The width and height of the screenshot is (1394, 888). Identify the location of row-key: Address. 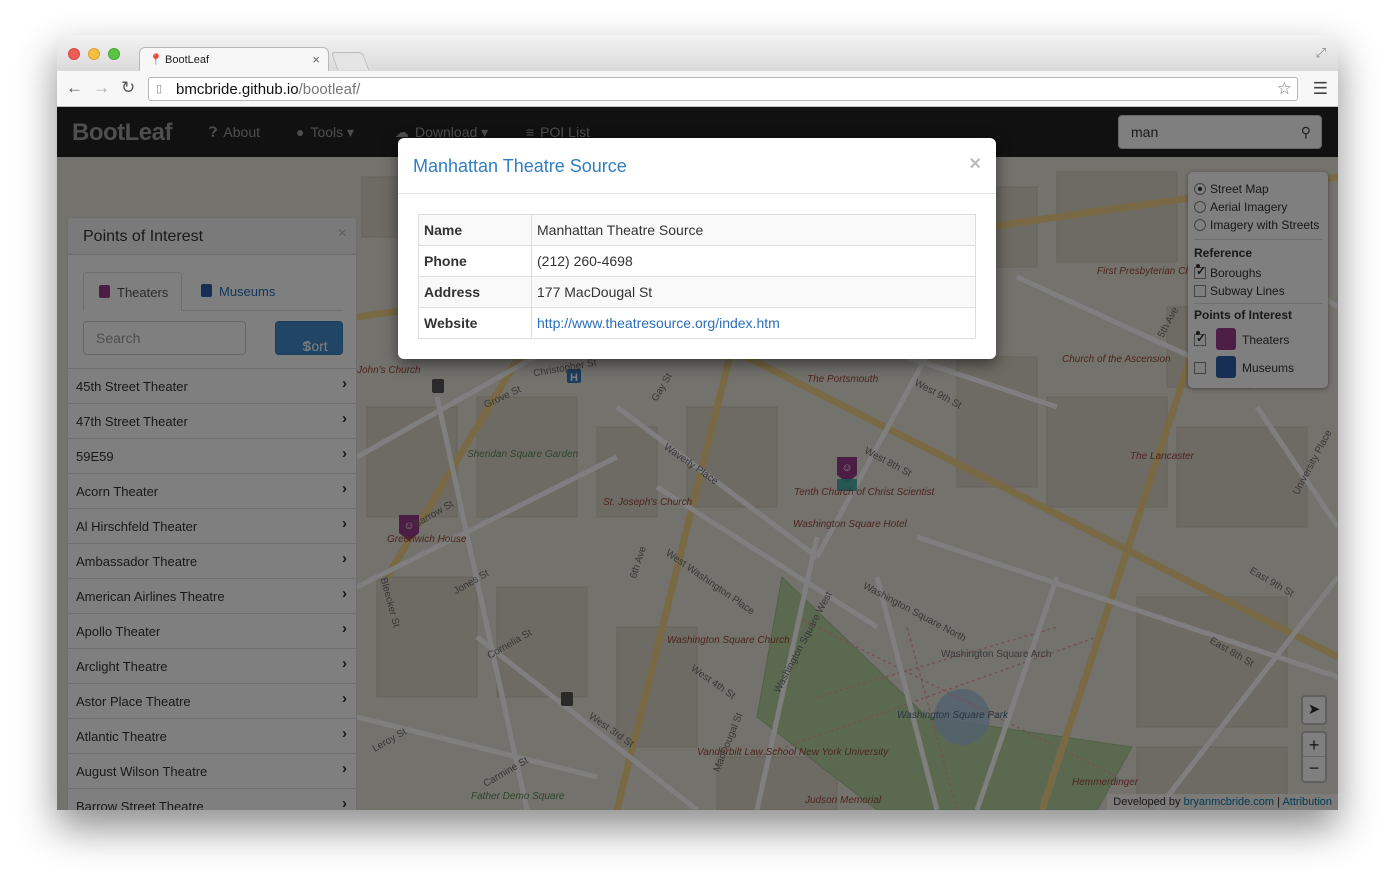
(475, 292).